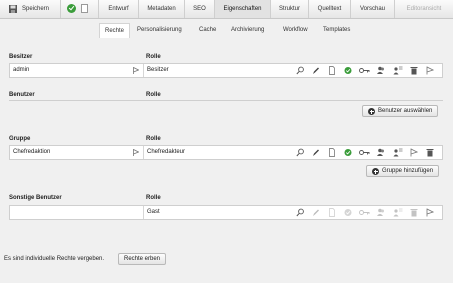 The width and height of the screenshot is (453, 283). Describe the element at coordinates (80, 9) in the screenshot. I see `status-controls` at that location.